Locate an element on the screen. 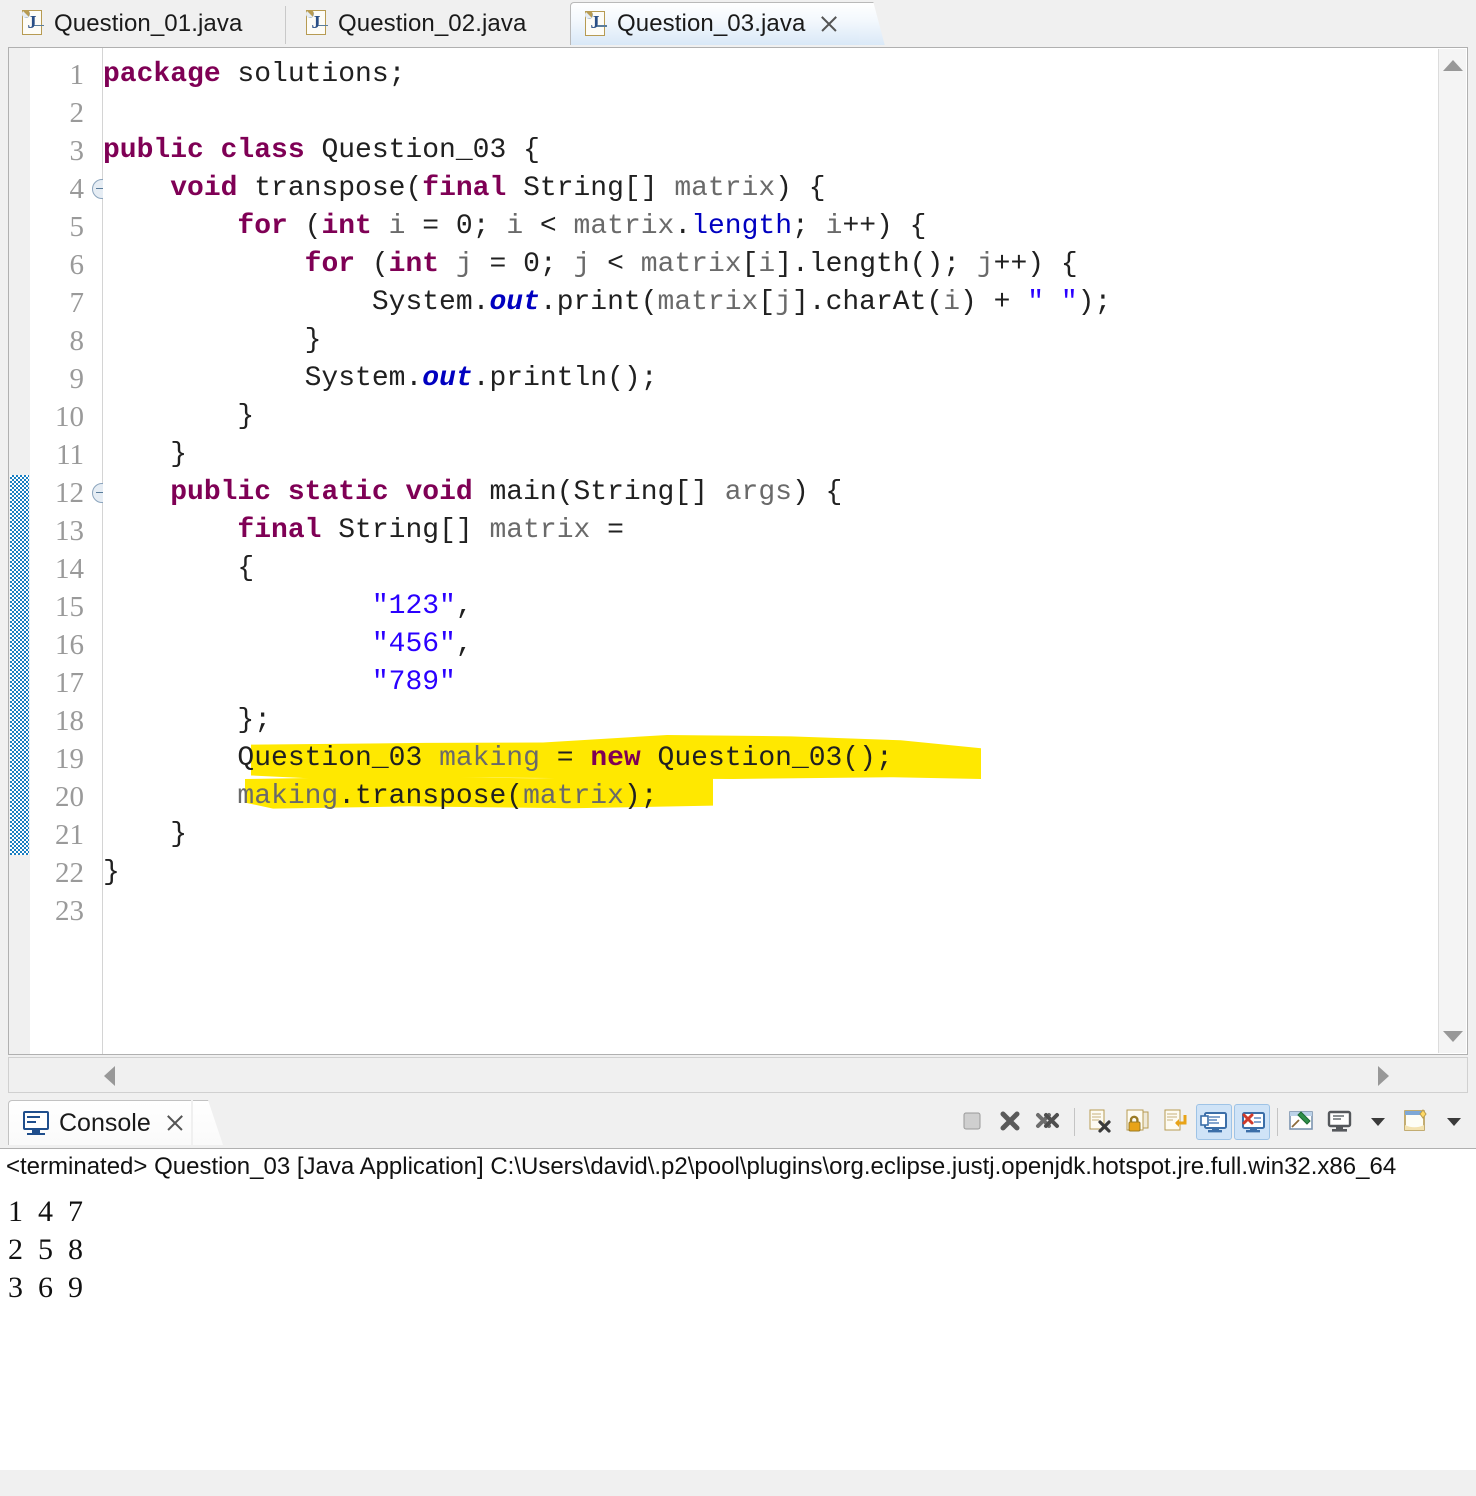 The width and height of the screenshot is (1476, 1496). x-icon is located at coordinates (1010, 1123).